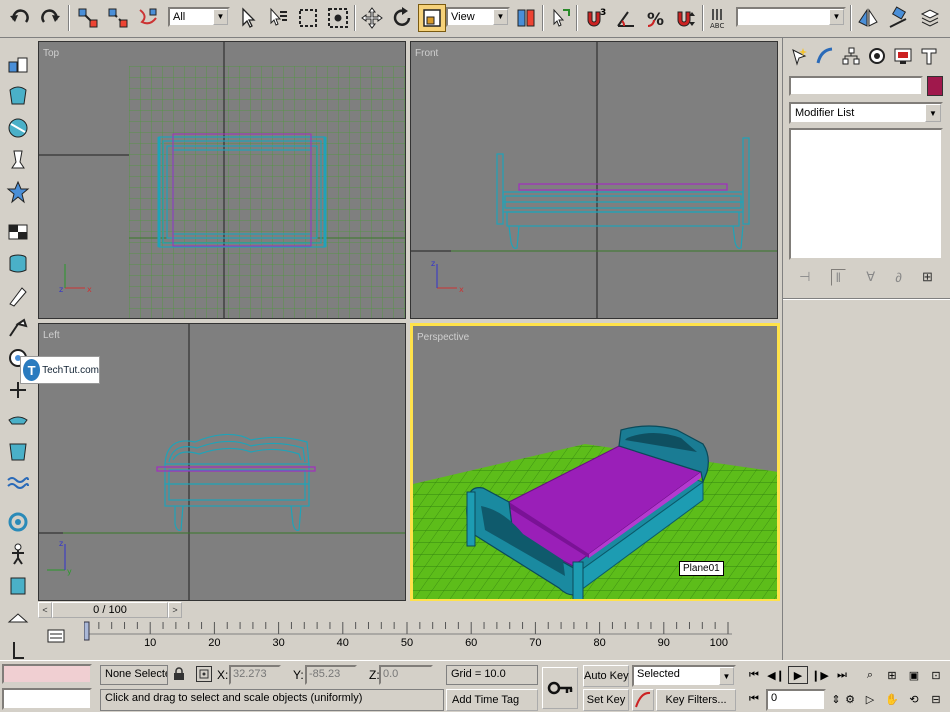 This screenshot has height=712, width=950. Describe the element at coordinates (179, 674) in the screenshot. I see `lock-selection-icon` at that location.